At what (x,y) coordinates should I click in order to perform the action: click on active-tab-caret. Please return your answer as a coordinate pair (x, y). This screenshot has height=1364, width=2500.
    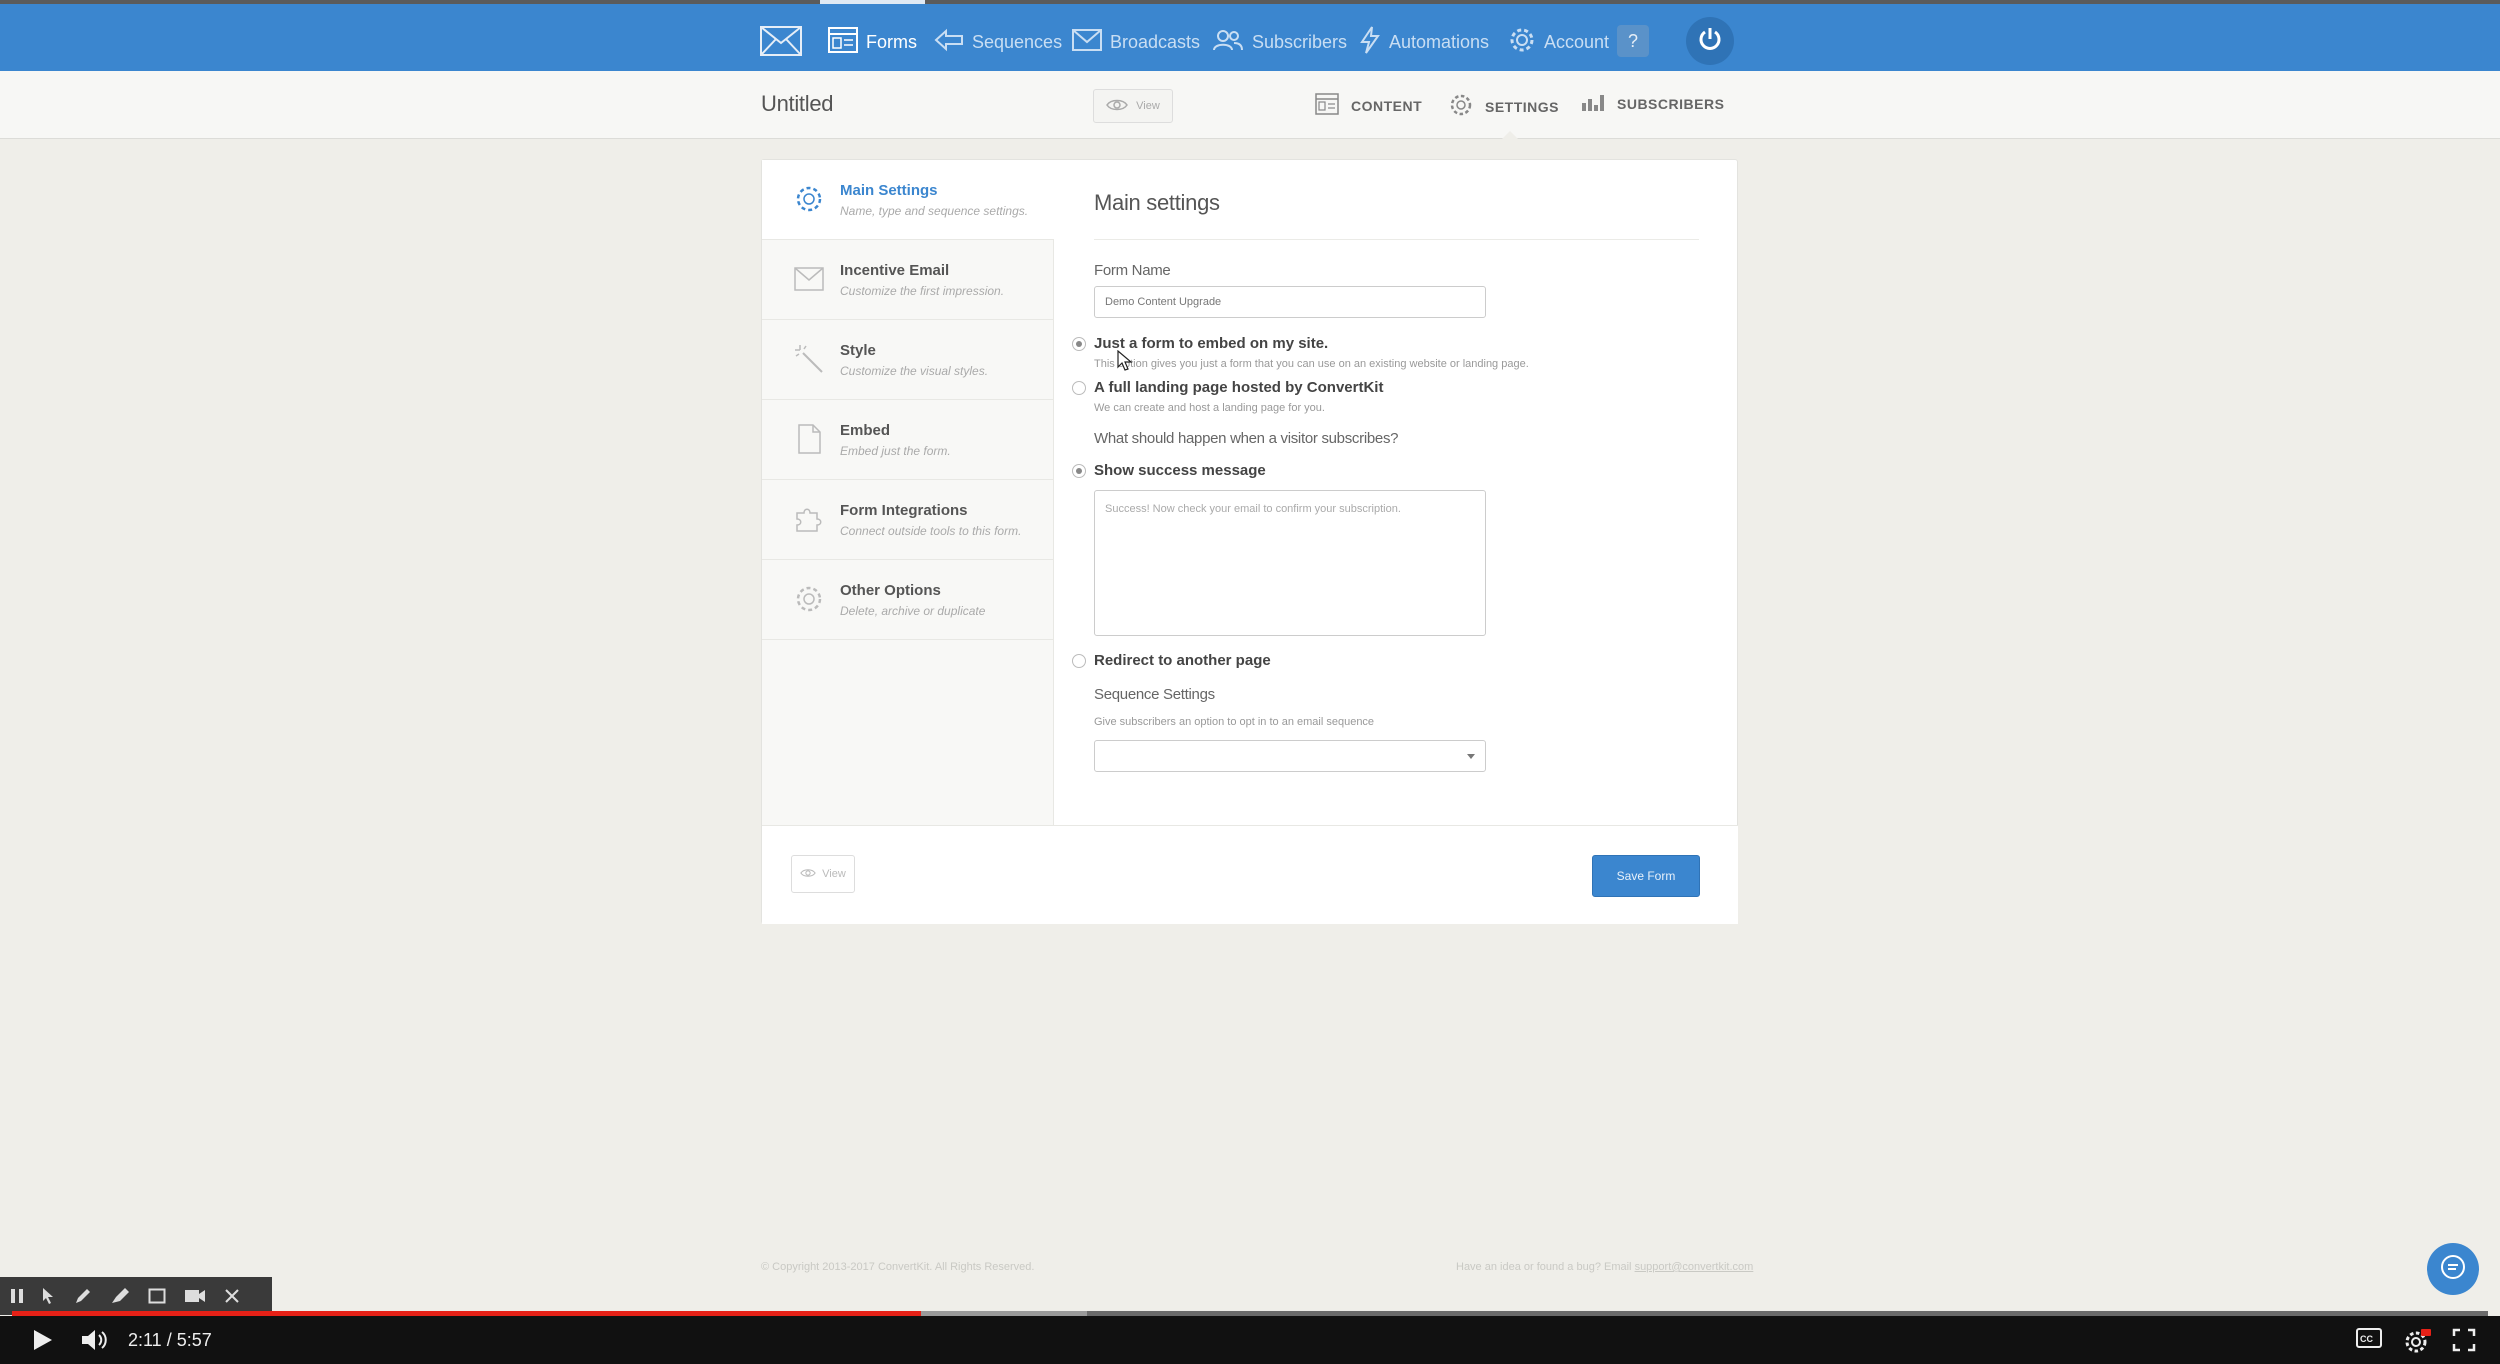
    Looking at the image, I should click on (1510, 135).